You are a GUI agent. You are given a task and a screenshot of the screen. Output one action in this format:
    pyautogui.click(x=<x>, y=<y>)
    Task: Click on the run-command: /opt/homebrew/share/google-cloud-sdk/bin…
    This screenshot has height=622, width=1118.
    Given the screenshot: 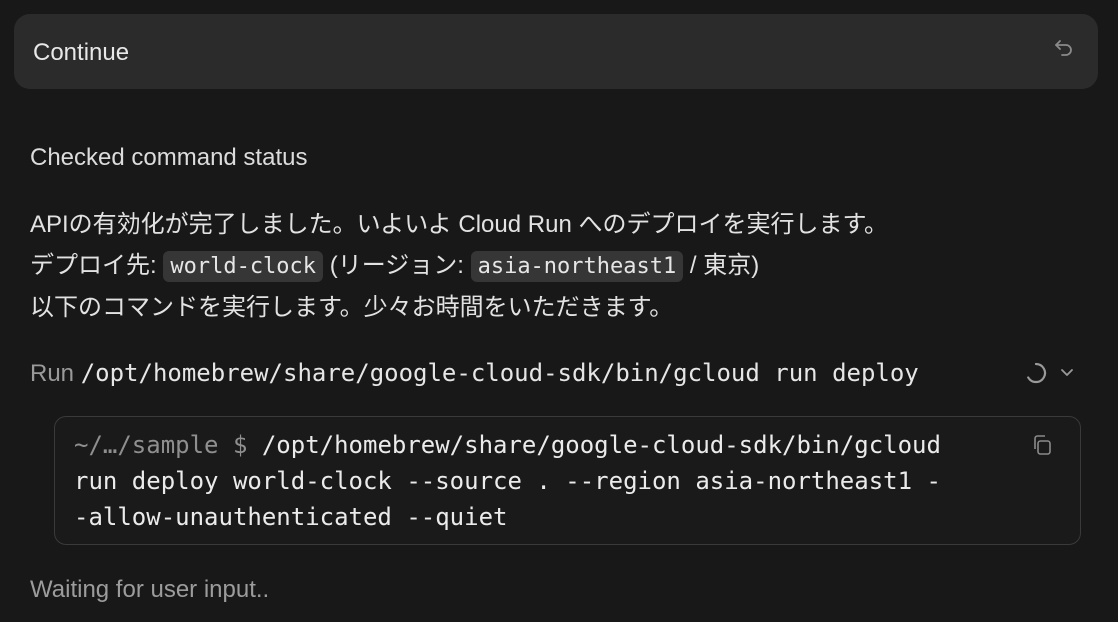 What is the action you would take?
    pyautogui.click(x=499, y=373)
    